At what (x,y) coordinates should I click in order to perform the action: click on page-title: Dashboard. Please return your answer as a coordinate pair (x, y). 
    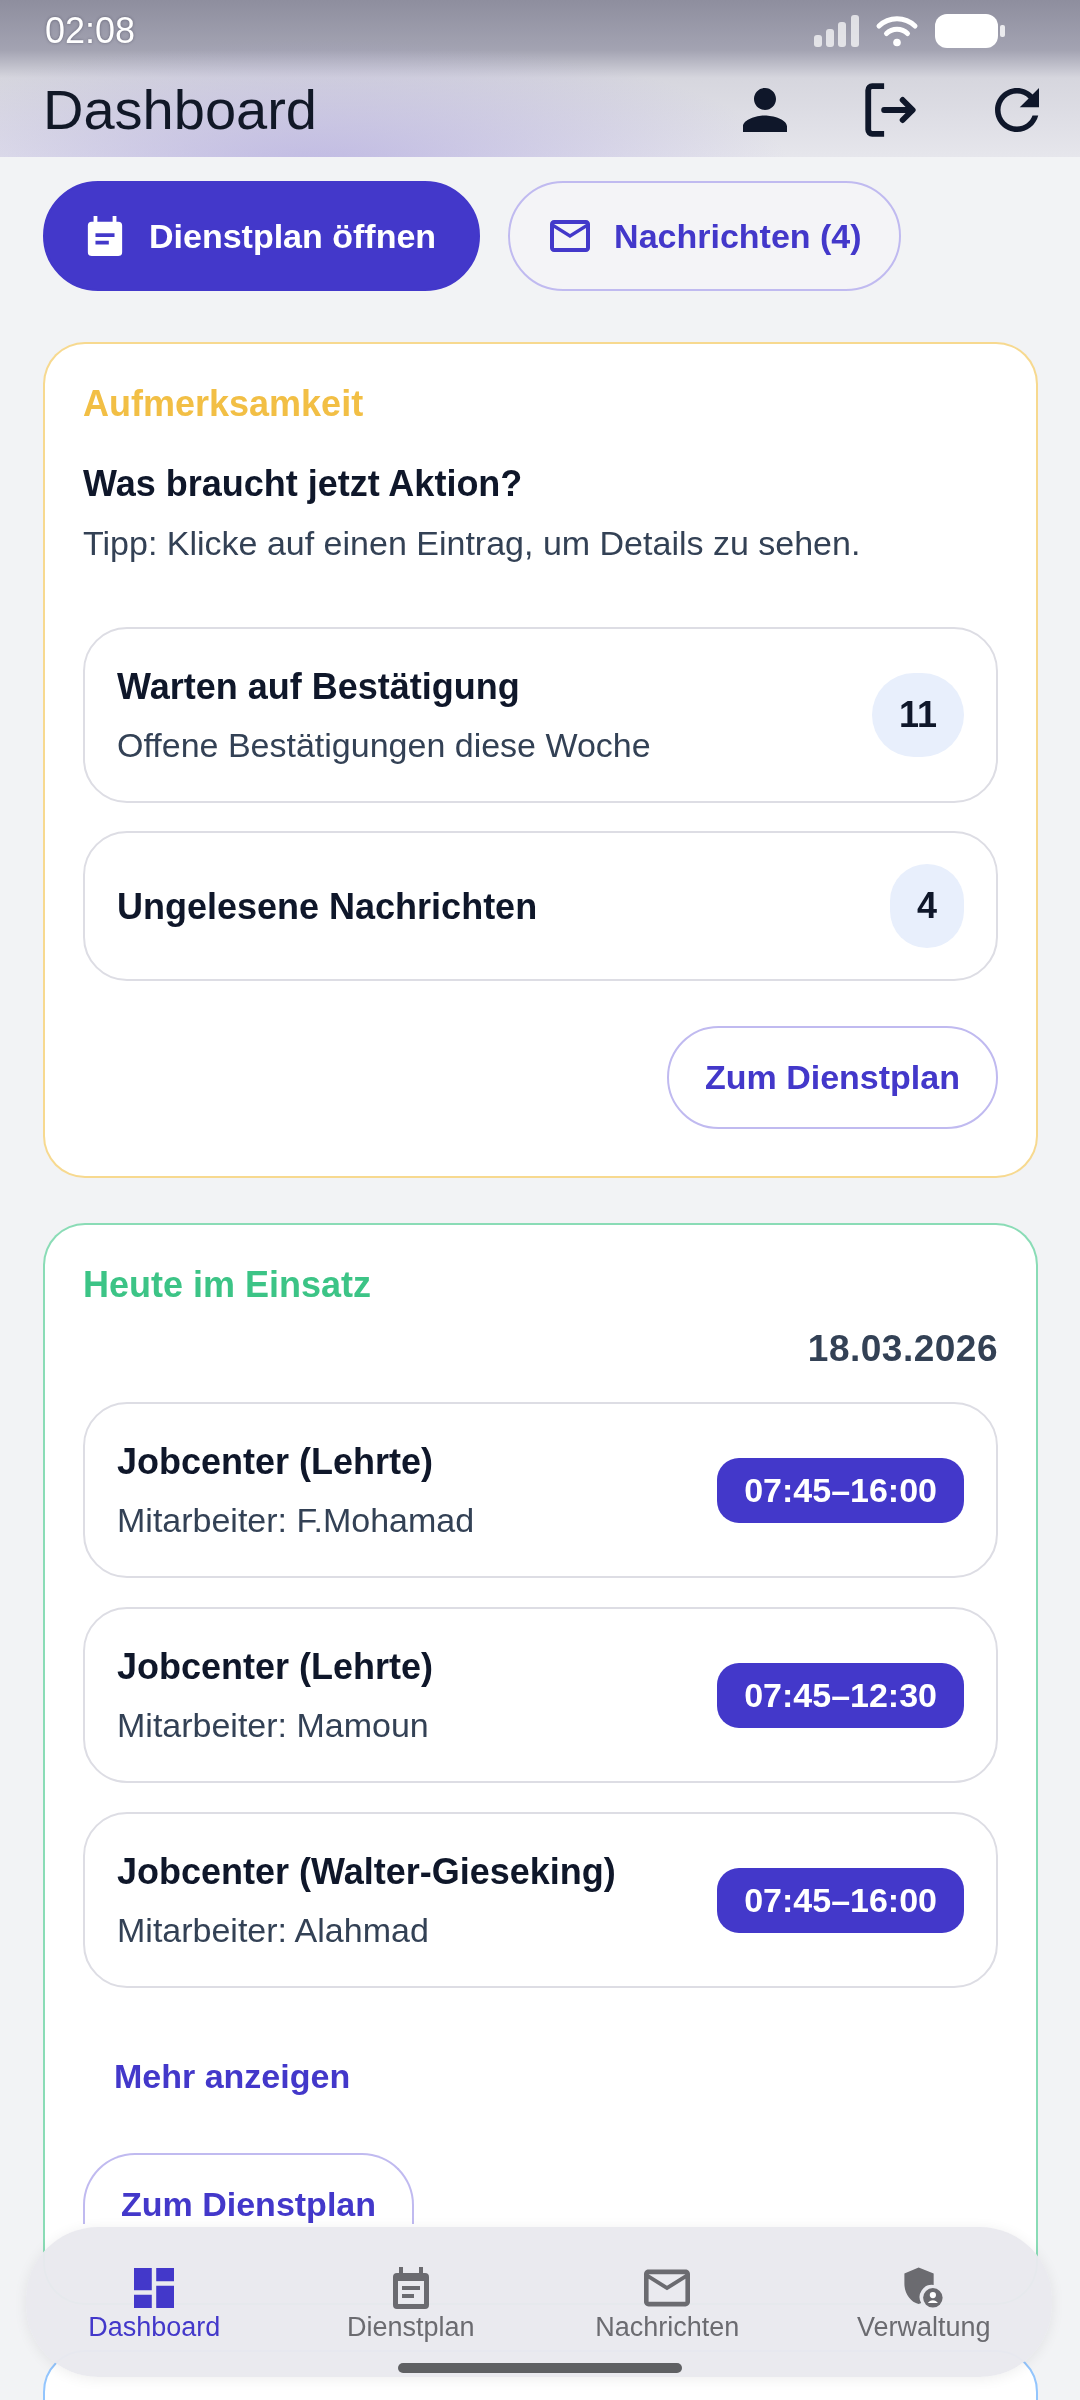
    Looking at the image, I should click on (180, 109).